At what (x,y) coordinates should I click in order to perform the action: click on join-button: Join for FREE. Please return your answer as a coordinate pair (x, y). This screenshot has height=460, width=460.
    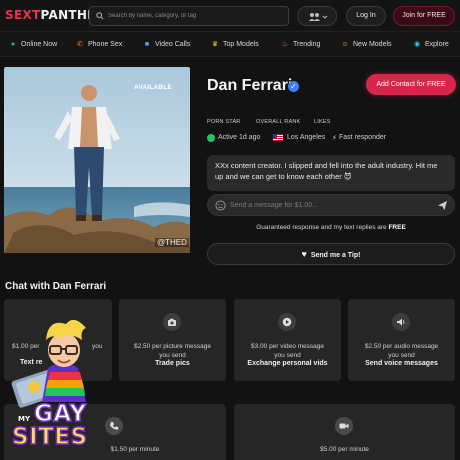
    Looking at the image, I should click on (424, 16).